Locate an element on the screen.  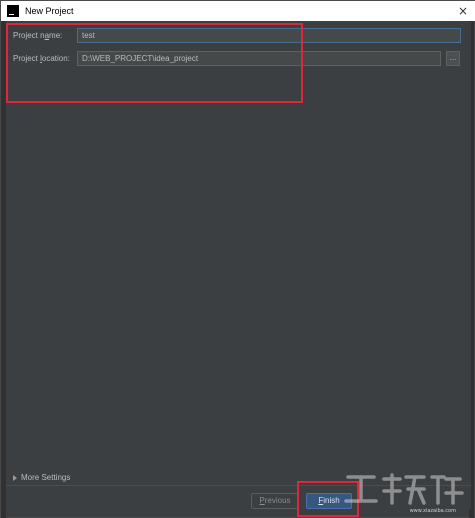
expand-triangle-icon is located at coordinates (15, 477).